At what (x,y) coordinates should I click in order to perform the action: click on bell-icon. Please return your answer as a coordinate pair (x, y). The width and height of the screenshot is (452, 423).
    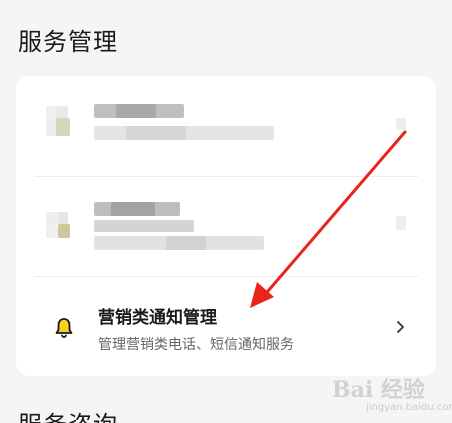
    Looking at the image, I should click on (64, 328).